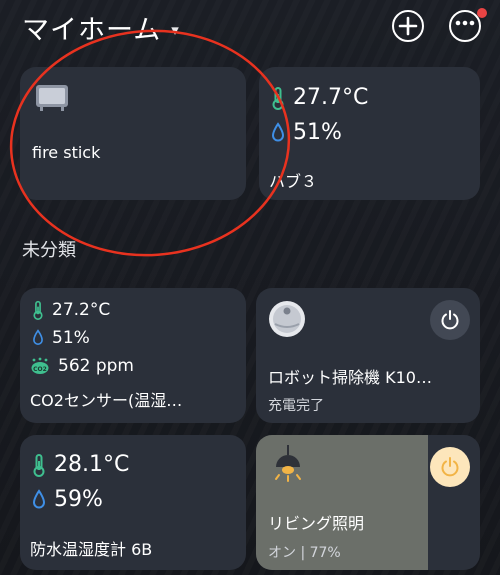 The height and width of the screenshot is (575, 500). Describe the element at coordinates (287, 319) in the screenshot. I see `robot-vacuum-icon` at that location.